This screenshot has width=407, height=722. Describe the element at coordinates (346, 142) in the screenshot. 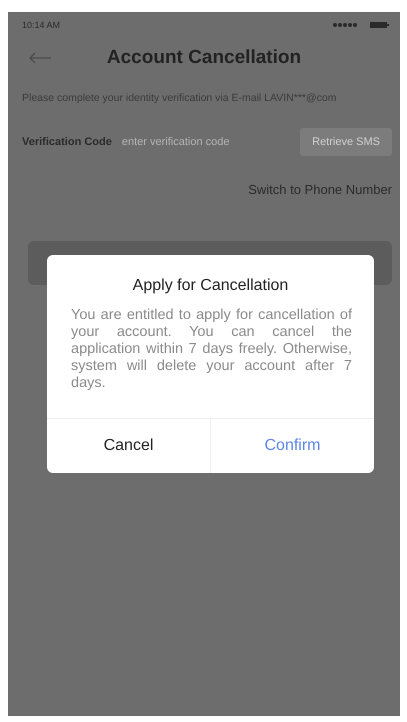

I see `retrieve-sms-button: Retrieve SMS` at that location.